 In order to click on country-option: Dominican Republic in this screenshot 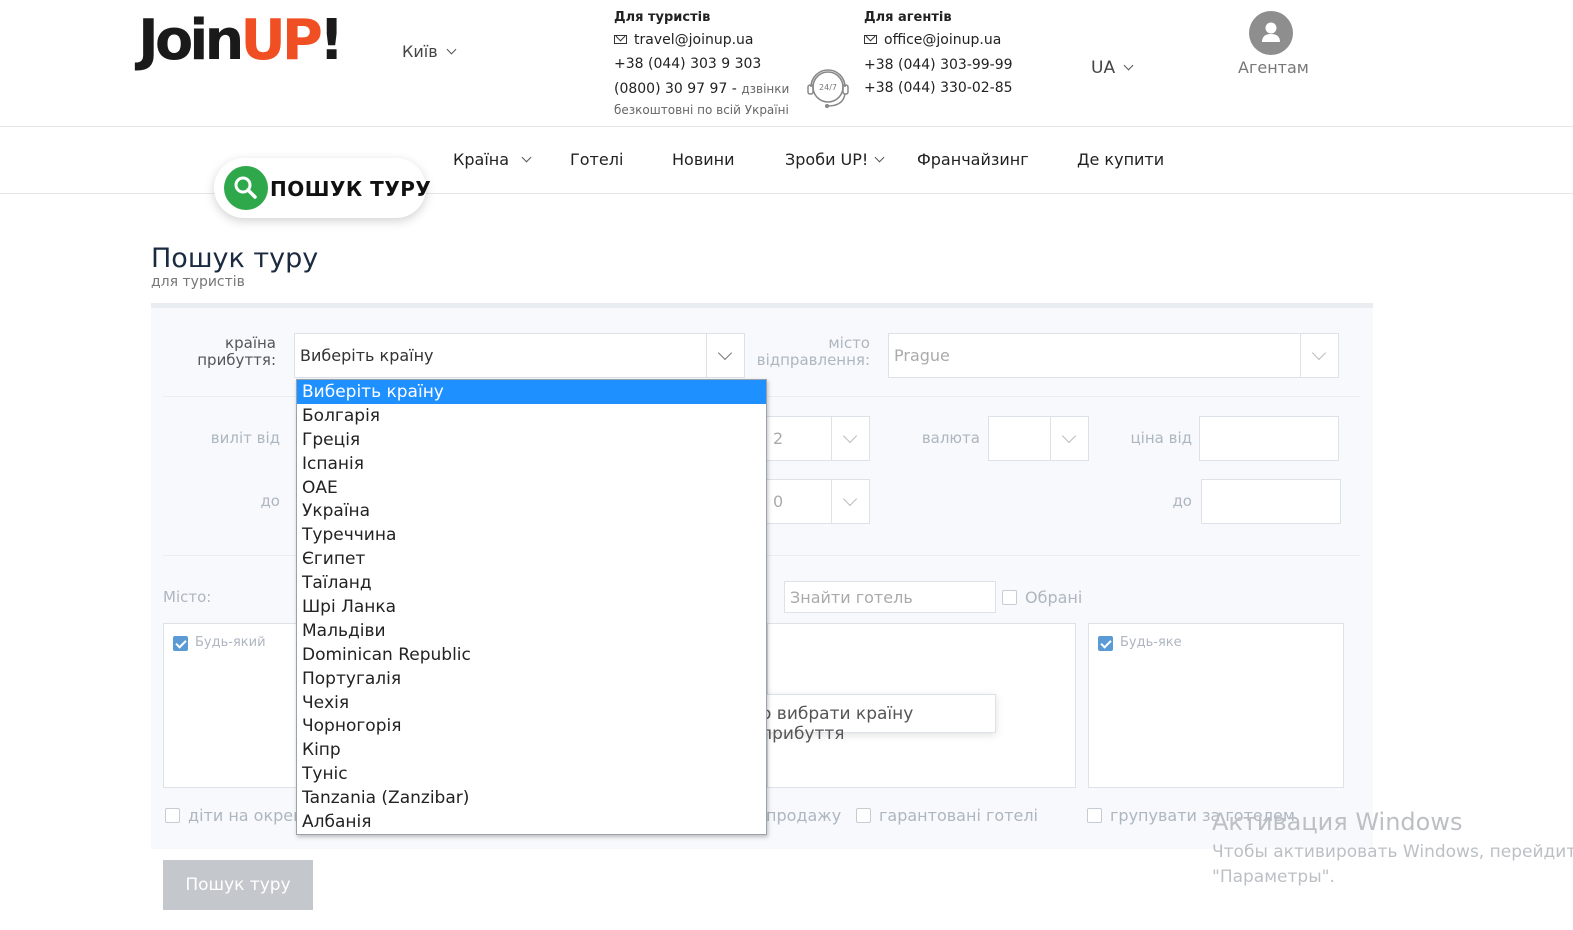, I will do `click(531, 655)`.